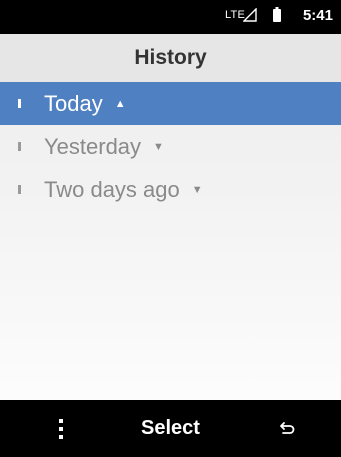 Image resolution: width=341 pixels, height=457 pixels. I want to click on list-item-label: Yesterday, so click(93, 146).